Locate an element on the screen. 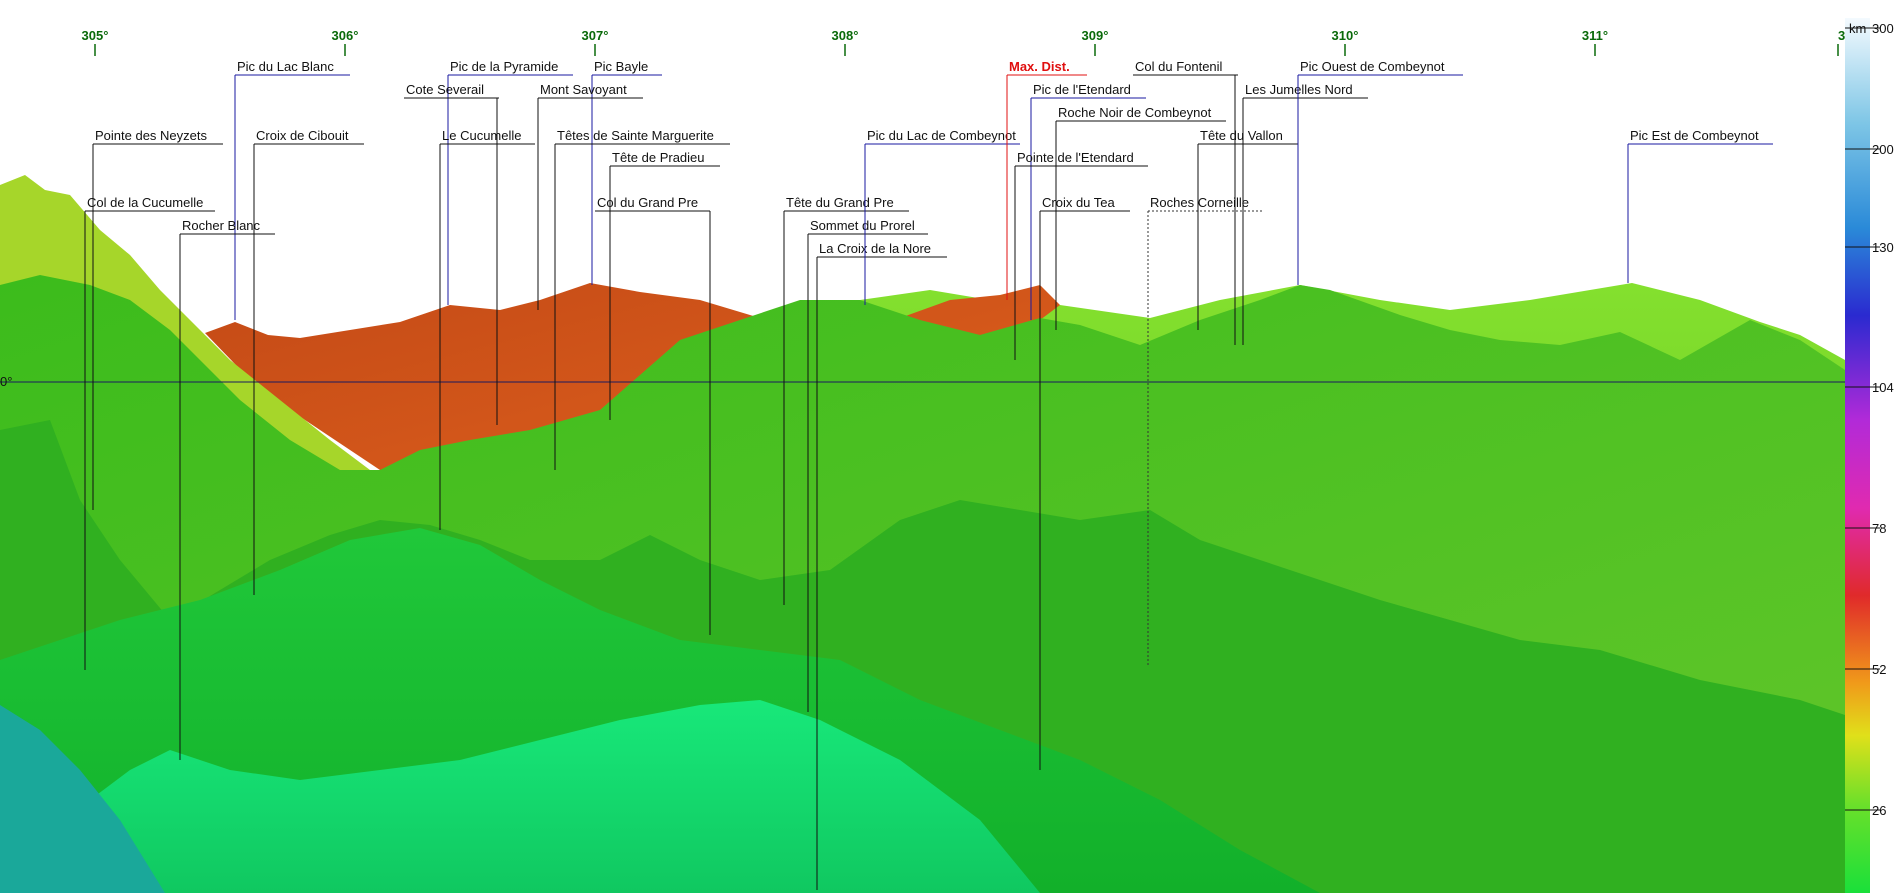 The image size is (1897, 893). peak-label: Le Cucumelle is located at coordinates (482, 135).